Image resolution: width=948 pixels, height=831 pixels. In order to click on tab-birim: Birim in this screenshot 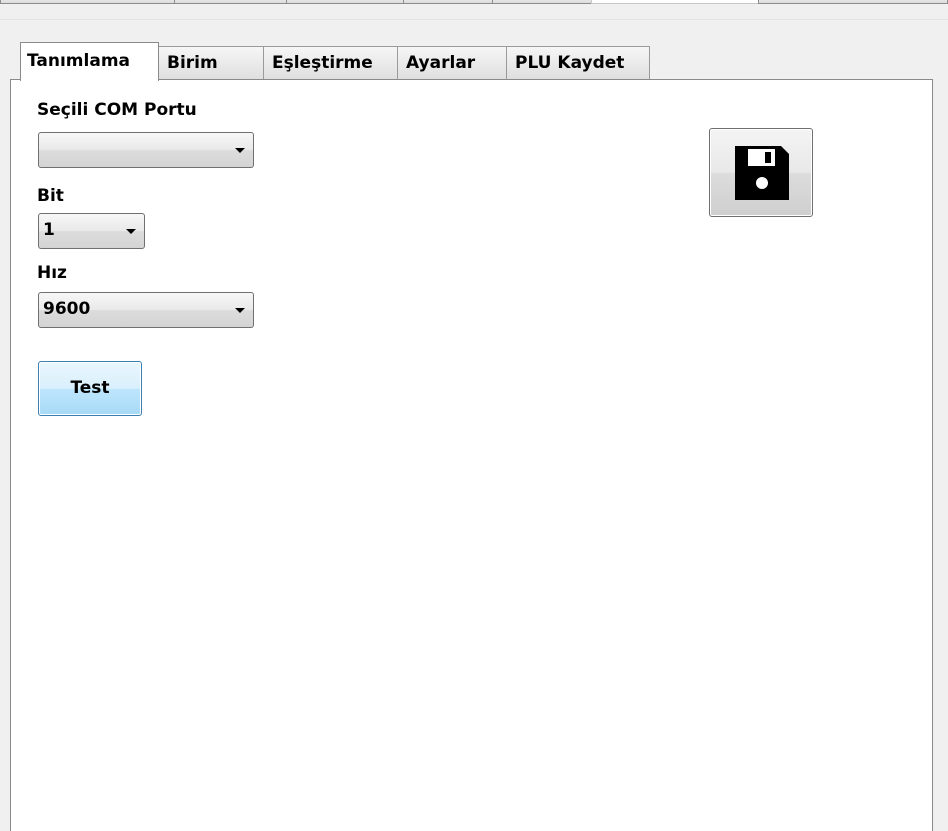, I will do `click(211, 63)`.